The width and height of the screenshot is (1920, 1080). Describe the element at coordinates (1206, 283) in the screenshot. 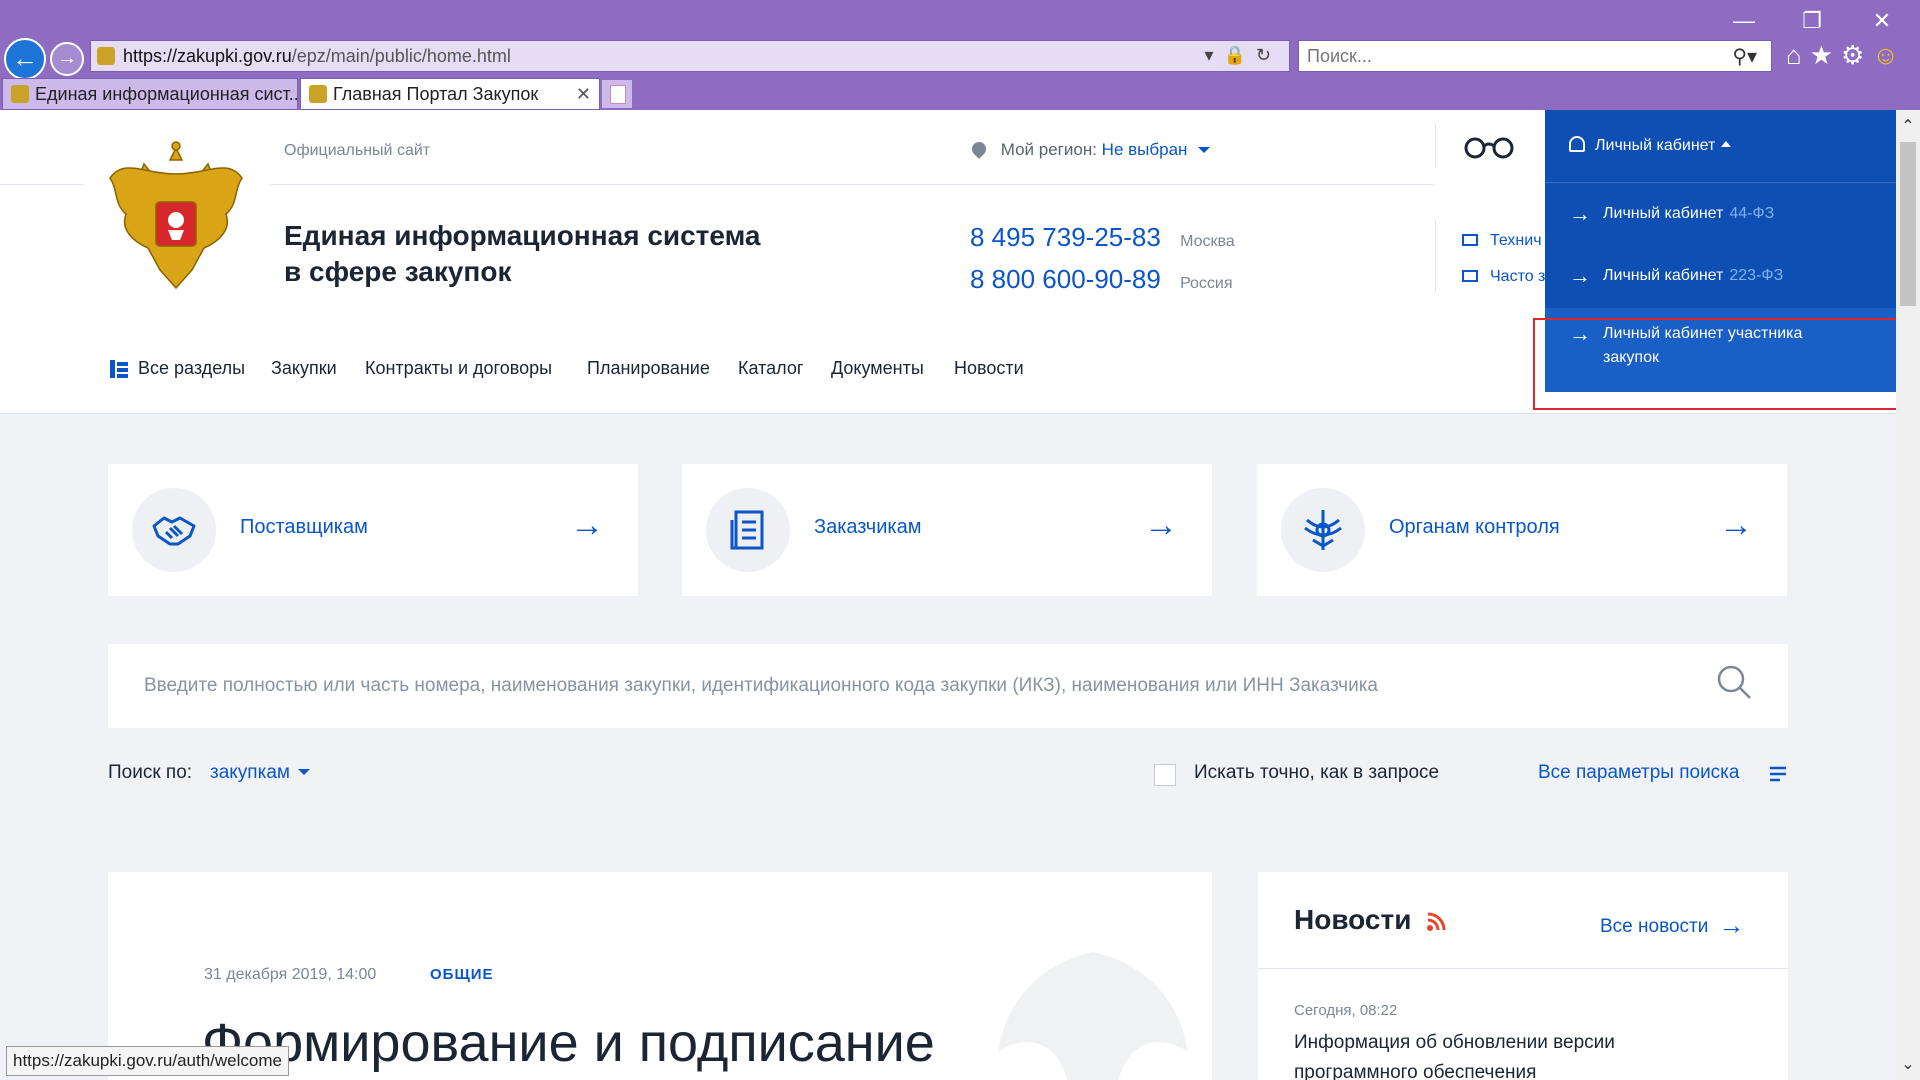

I see `phone-city: Россия` at that location.